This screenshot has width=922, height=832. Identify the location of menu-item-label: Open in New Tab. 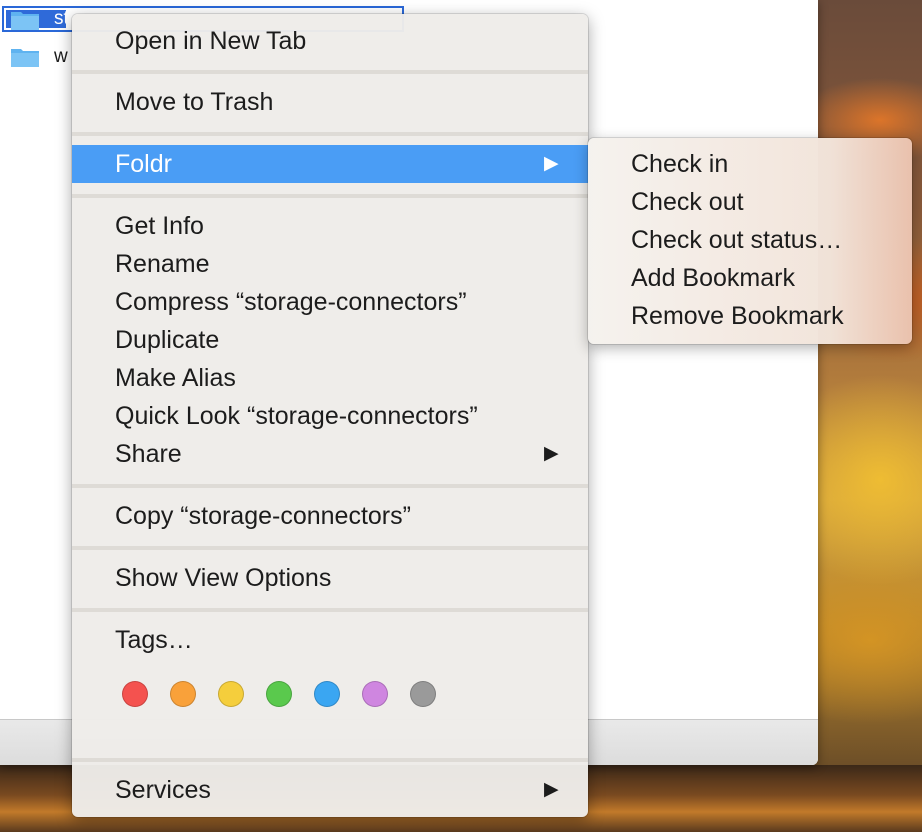
(211, 41).